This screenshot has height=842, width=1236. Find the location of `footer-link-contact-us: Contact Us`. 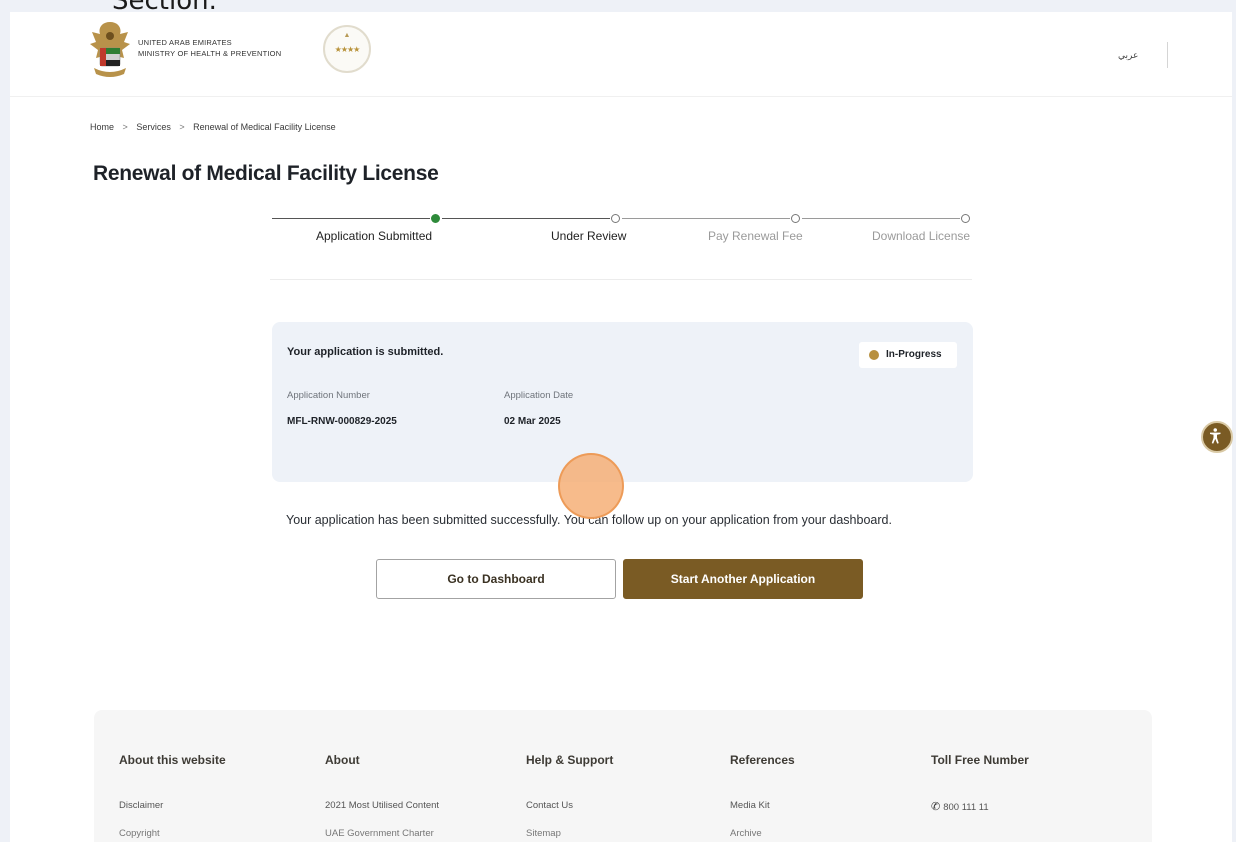

footer-link-contact-us: Contact Us is located at coordinates (616, 805).